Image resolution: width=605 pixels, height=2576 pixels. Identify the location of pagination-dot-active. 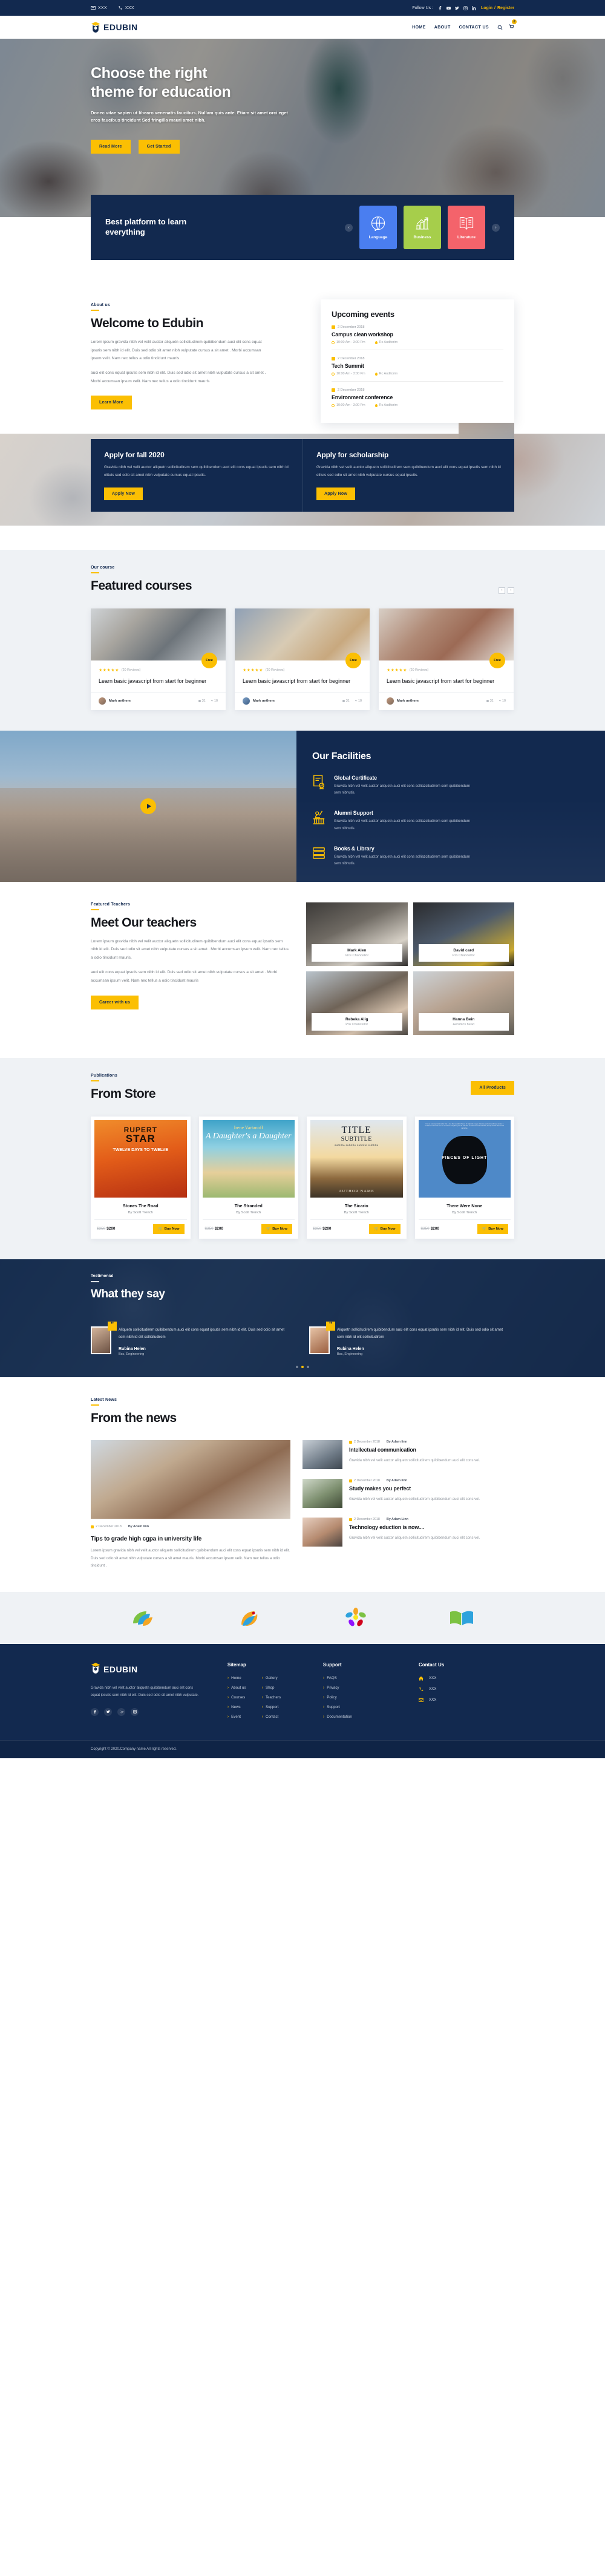
(302, 1366).